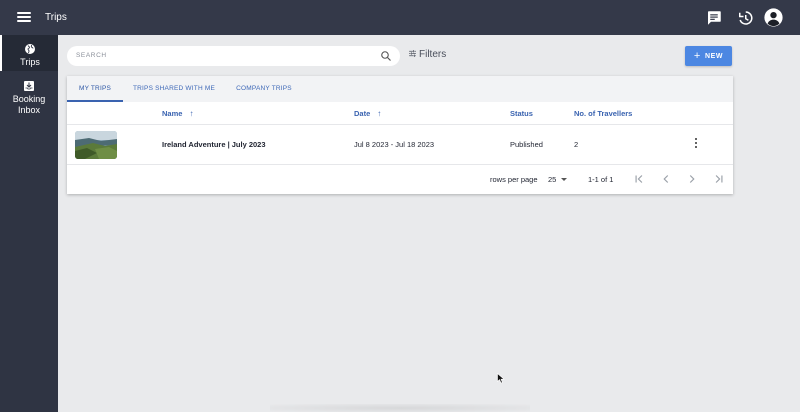  What do you see at coordinates (603, 113) in the screenshot?
I see `column-header-travellers: No. of Travellers` at bounding box center [603, 113].